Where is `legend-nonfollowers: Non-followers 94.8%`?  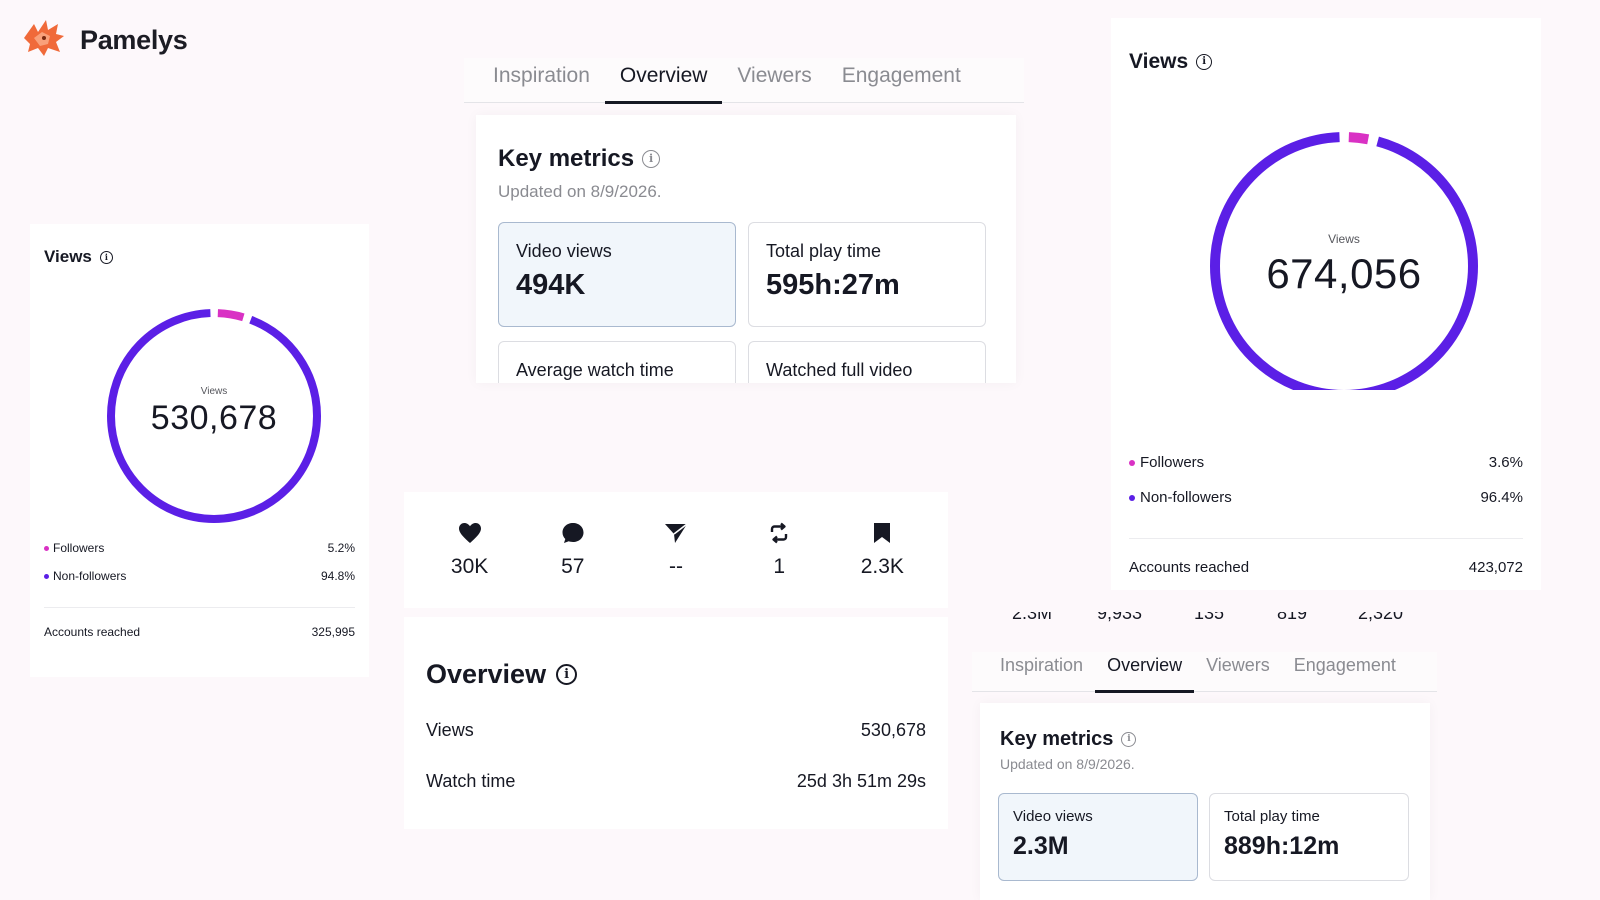
legend-nonfollowers: Non-followers 94.8% is located at coordinates (199, 576).